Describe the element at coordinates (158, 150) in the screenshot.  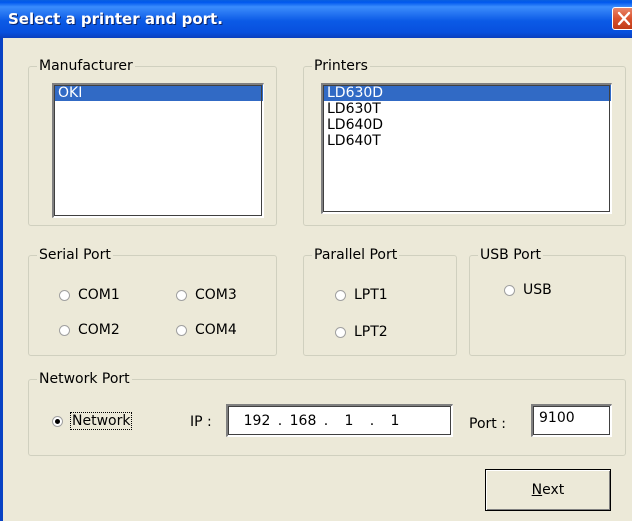
I see `manufacturer-listbox: OKI` at that location.